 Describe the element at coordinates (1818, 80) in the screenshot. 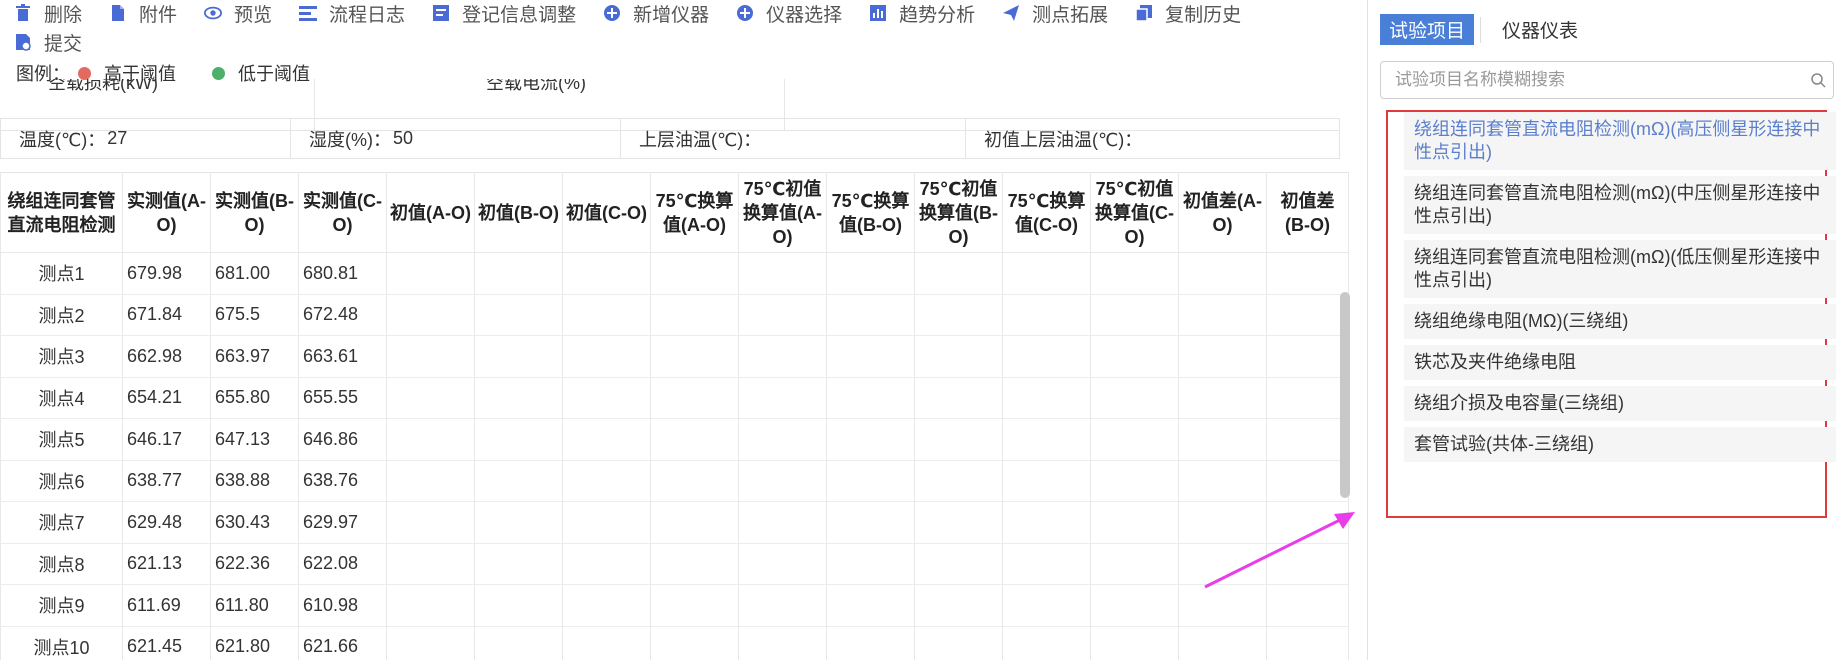

I see `search-icon` at that location.